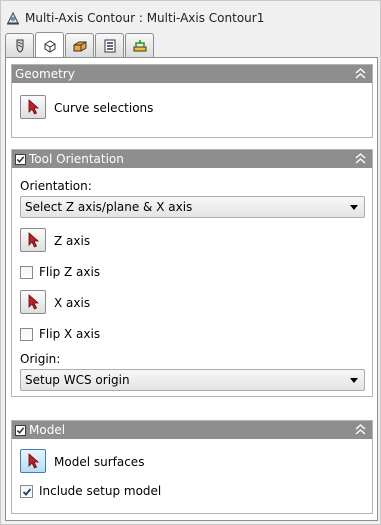 The image size is (381, 525). What do you see at coordinates (99, 462) in the screenshot?
I see `model-surfaces-label: Model surfaces` at bounding box center [99, 462].